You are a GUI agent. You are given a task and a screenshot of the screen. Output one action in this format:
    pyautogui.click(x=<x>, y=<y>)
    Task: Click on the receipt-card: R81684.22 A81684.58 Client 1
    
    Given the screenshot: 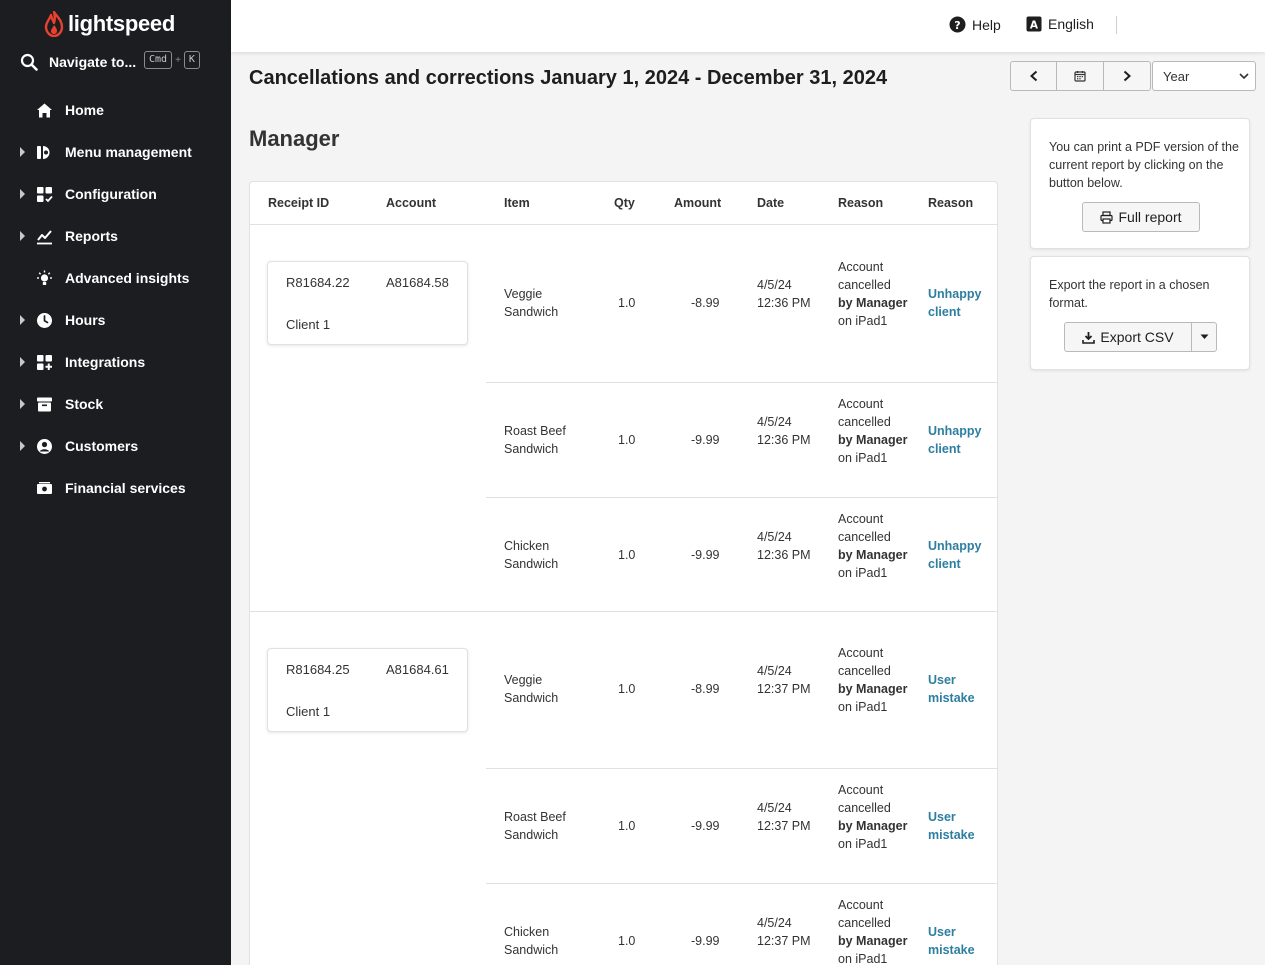 What is the action you would take?
    pyautogui.click(x=367, y=303)
    